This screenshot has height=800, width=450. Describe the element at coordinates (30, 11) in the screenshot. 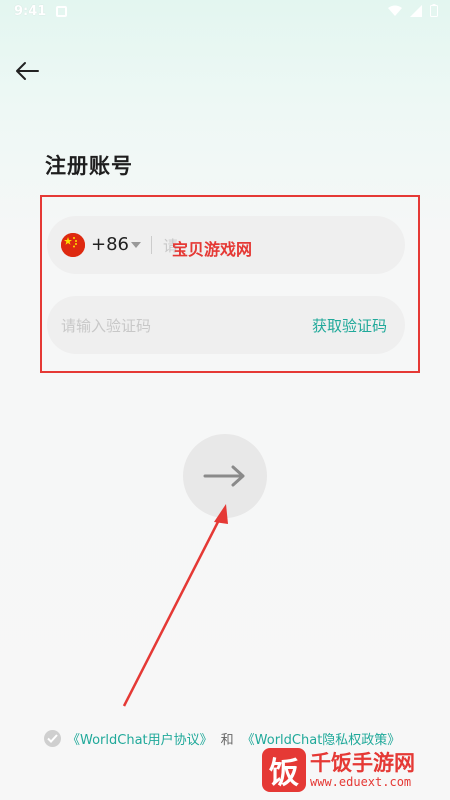

I see `status-time: 9:41` at that location.